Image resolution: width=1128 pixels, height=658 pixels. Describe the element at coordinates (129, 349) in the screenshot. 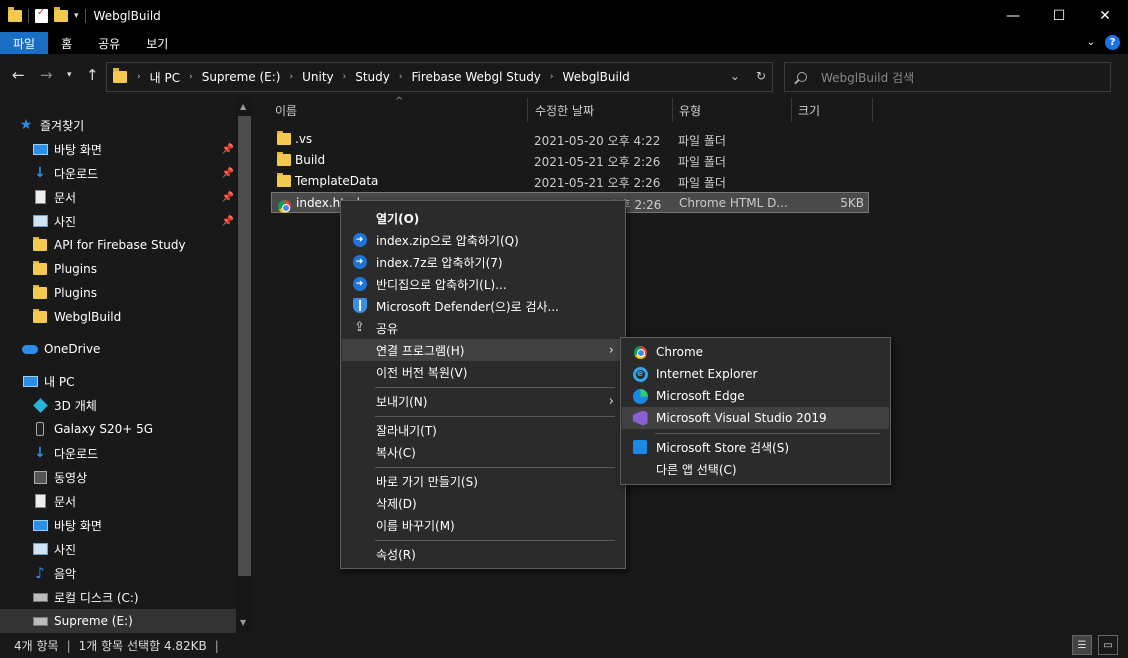

I see `nav-item-onedrive: OneDrive` at that location.